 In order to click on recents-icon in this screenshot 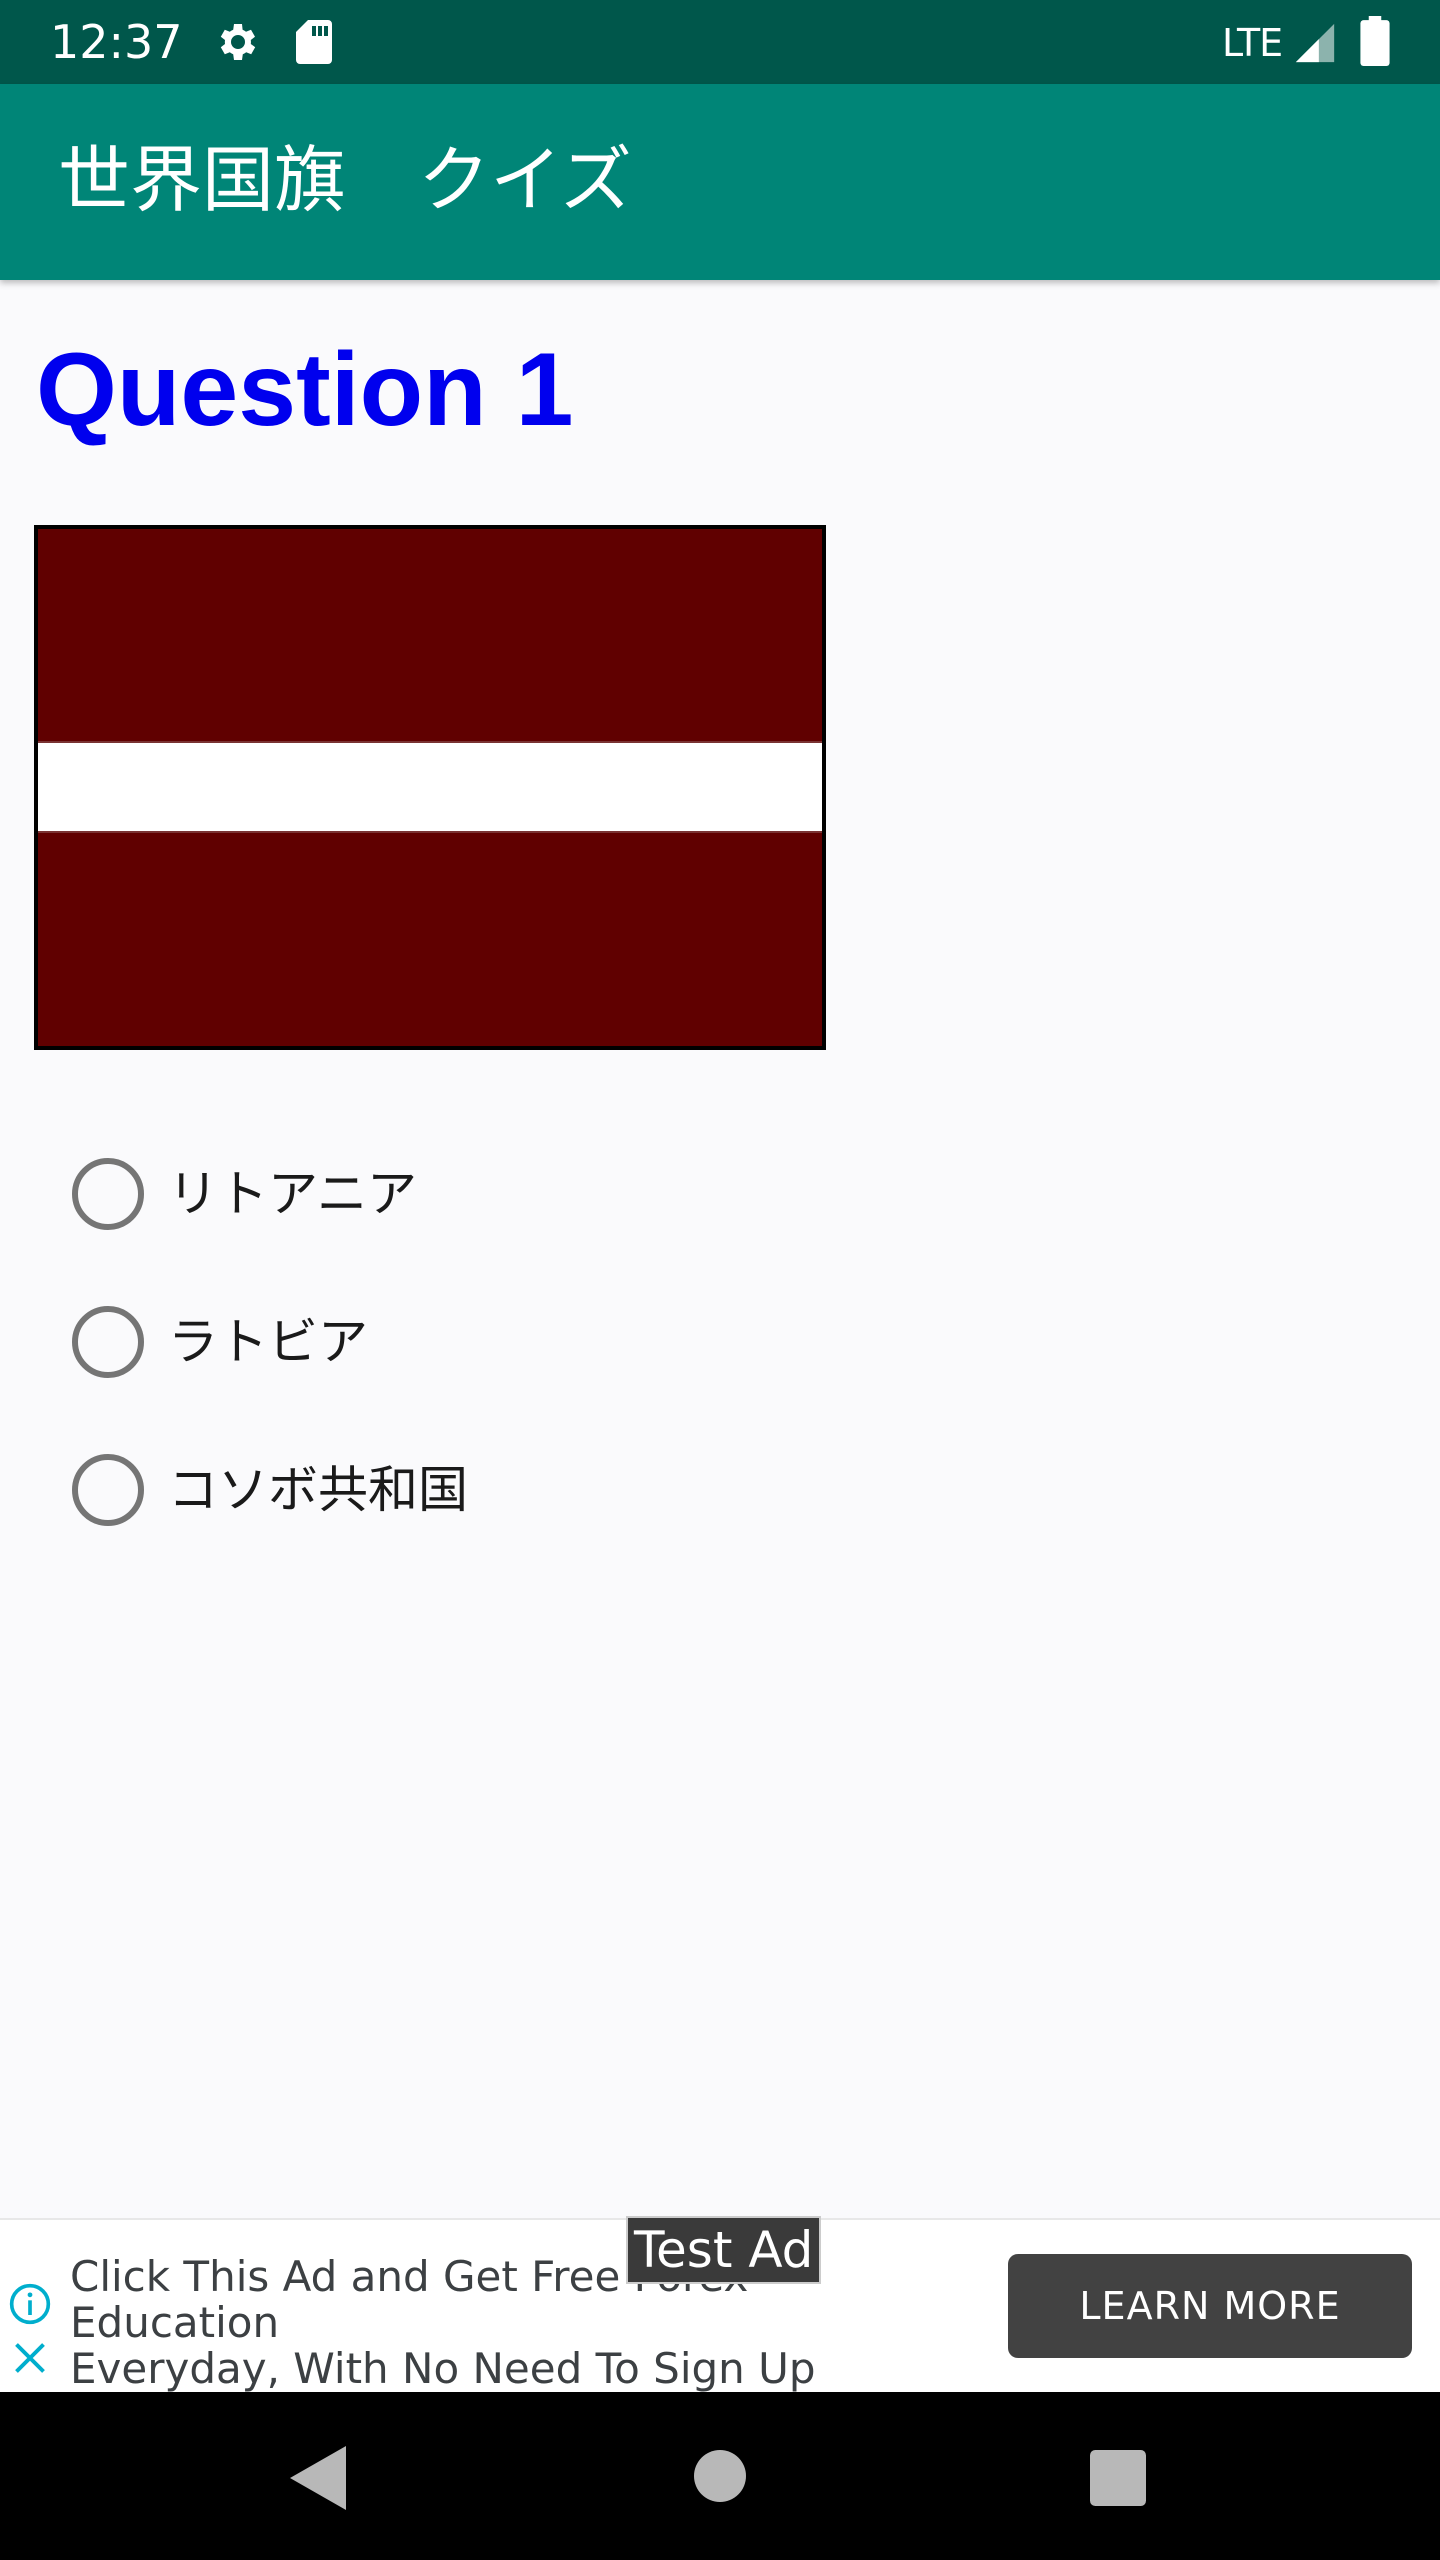, I will do `click(1118, 2478)`.